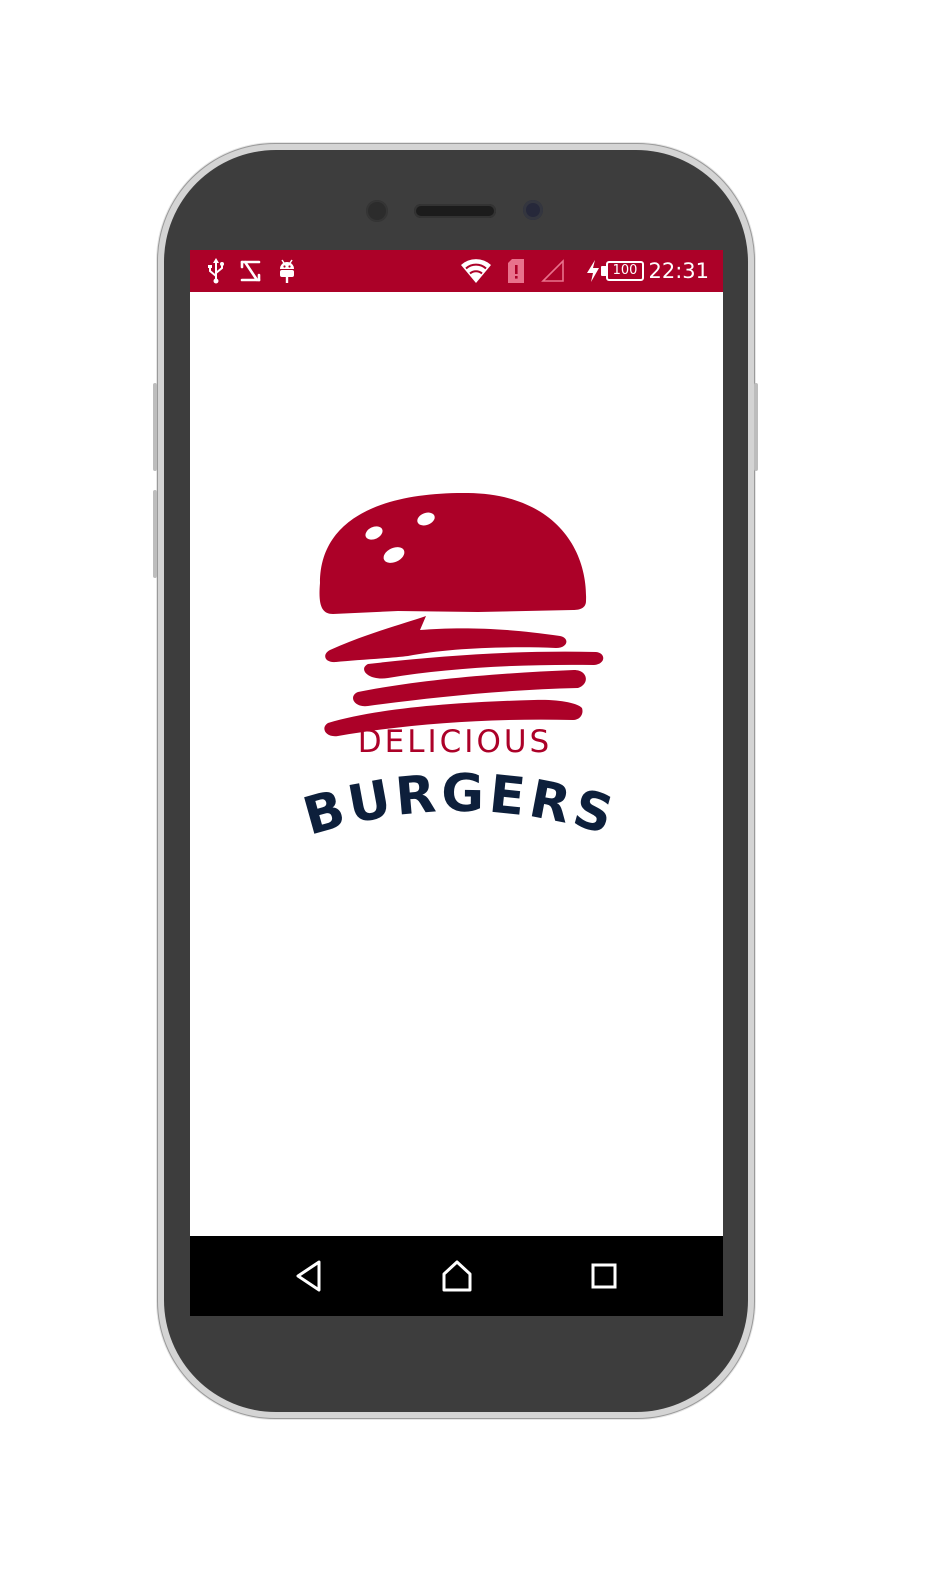  I want to click on back-icon, so click(308, 1276).